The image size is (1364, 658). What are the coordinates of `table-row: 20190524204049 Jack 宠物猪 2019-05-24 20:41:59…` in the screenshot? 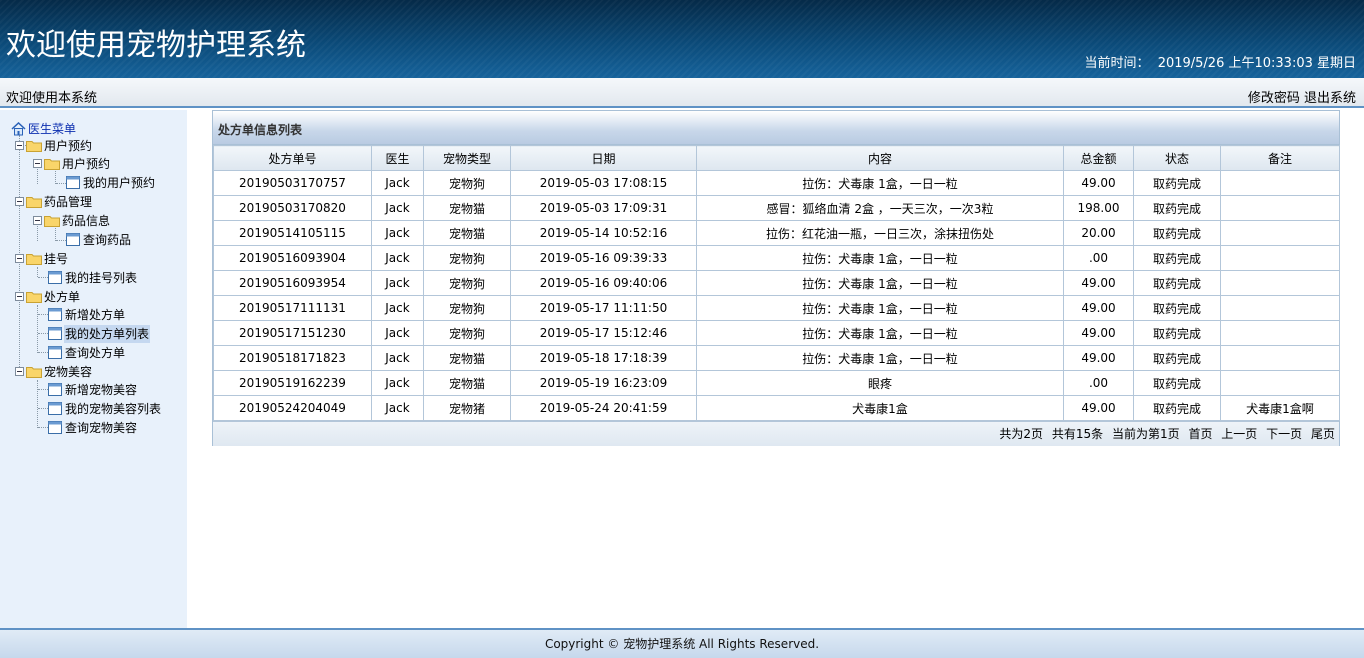 It's located at (776, 408).